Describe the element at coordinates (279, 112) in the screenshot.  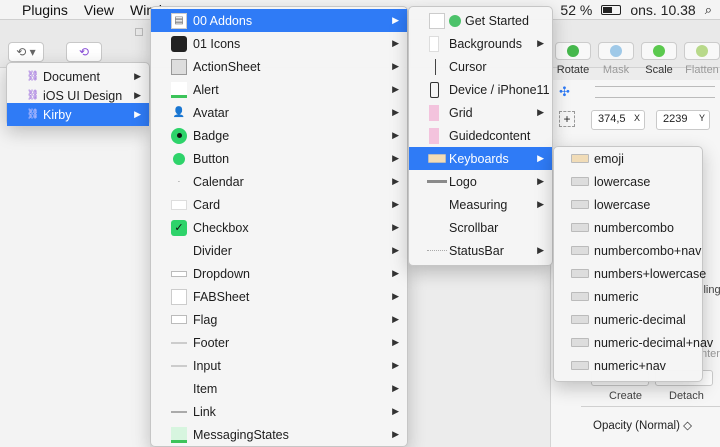
I see `menu-item-avatar: 👤 Avatar ▶` at that location.